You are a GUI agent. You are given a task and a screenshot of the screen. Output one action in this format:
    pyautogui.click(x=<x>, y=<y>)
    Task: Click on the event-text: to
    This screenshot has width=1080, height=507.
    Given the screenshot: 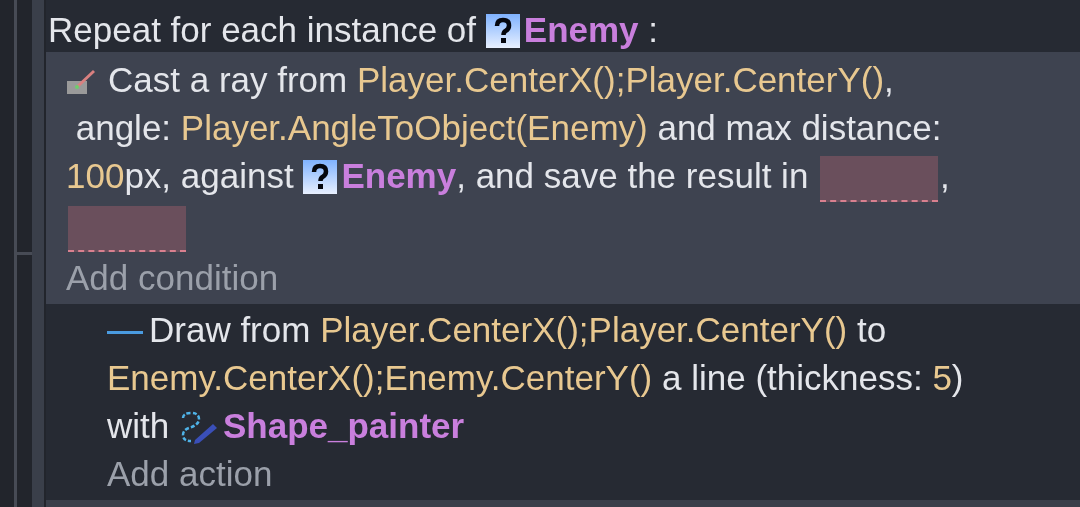 What is the action you would take?
    pyautogui.click(x=872, y=330)
    